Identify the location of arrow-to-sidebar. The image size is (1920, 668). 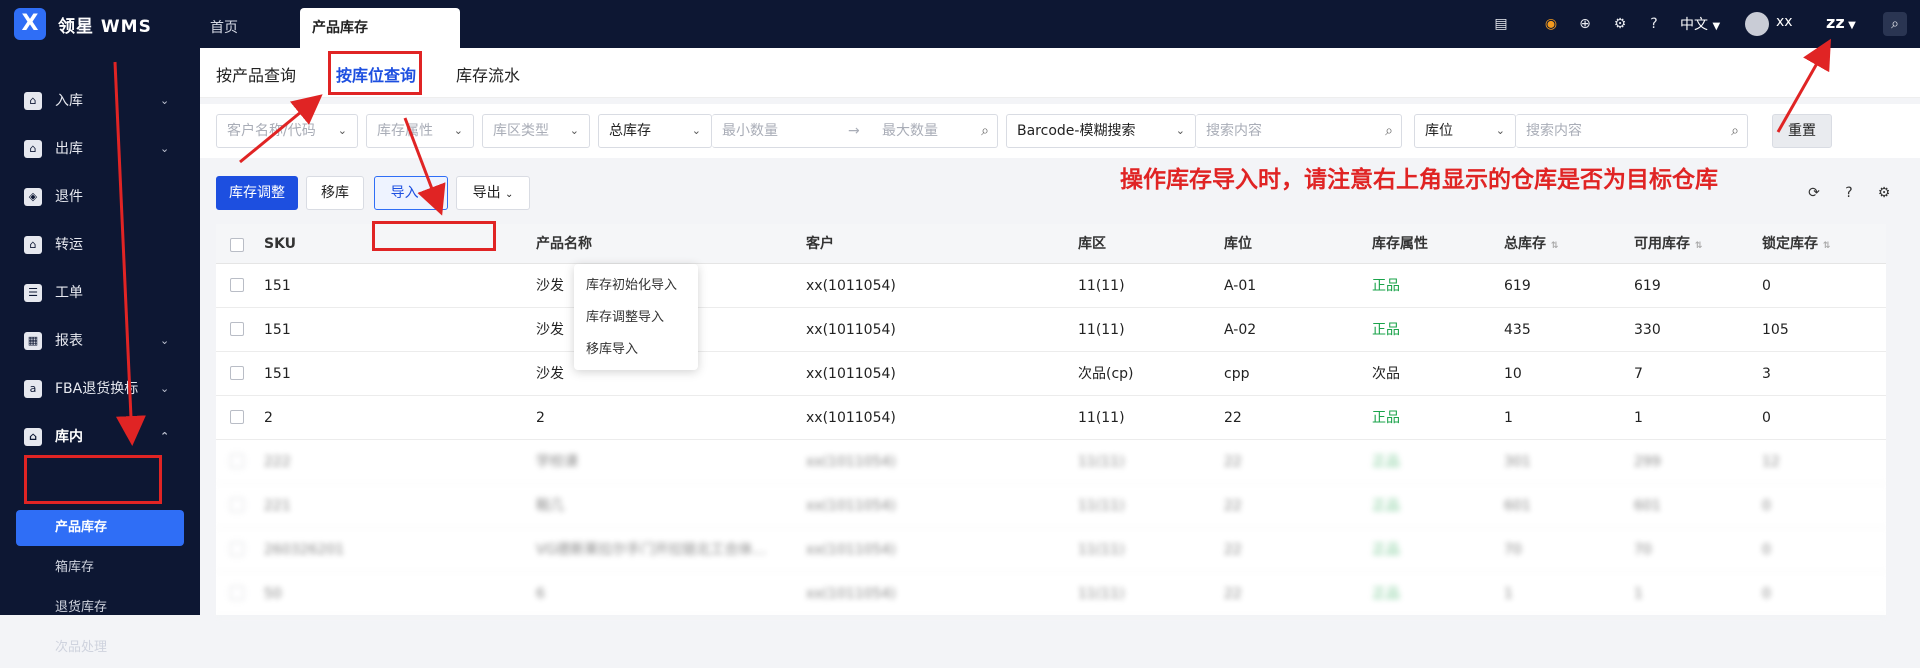
(129, 253).